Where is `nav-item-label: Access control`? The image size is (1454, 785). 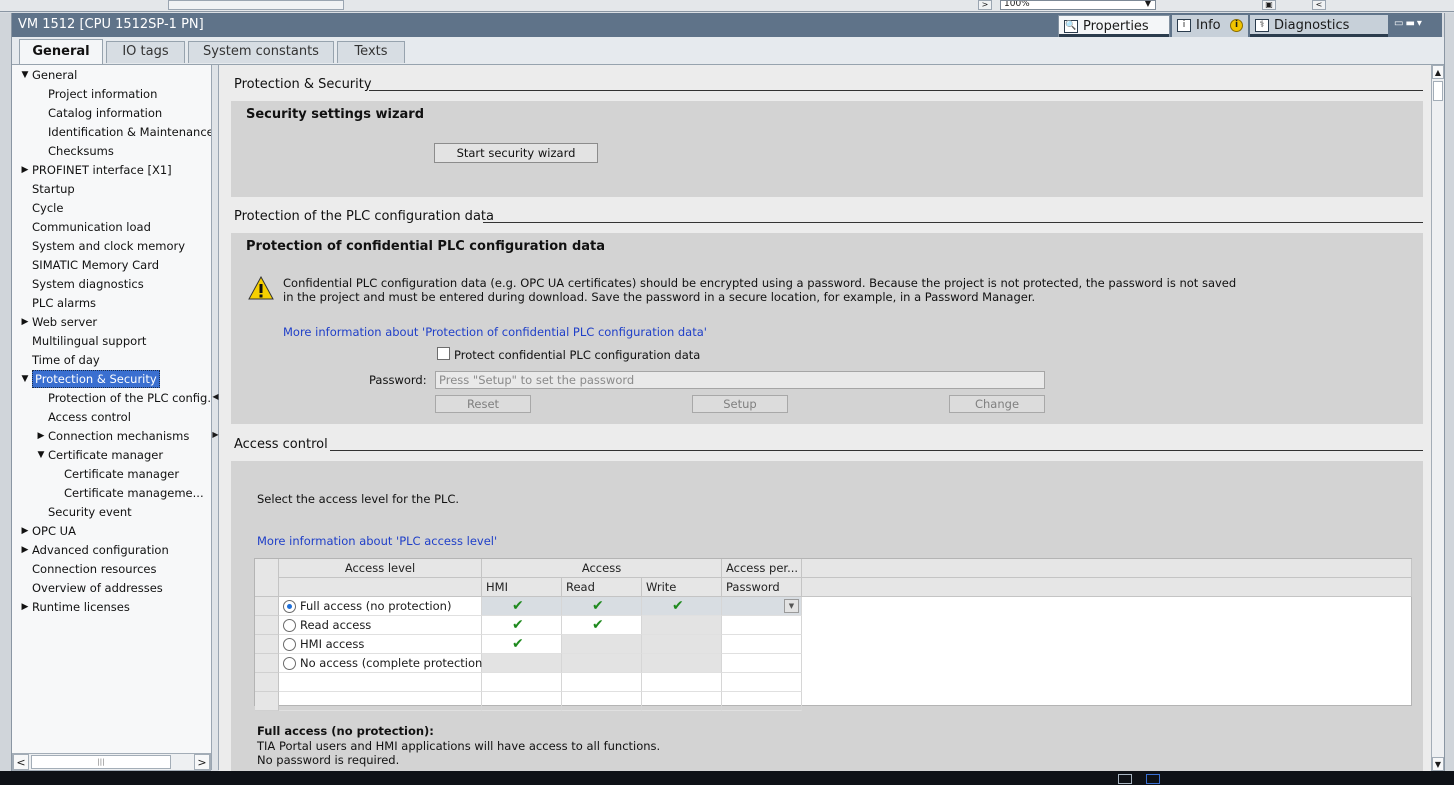 nav-item-label: Access control is located at coordinates (89, 417).